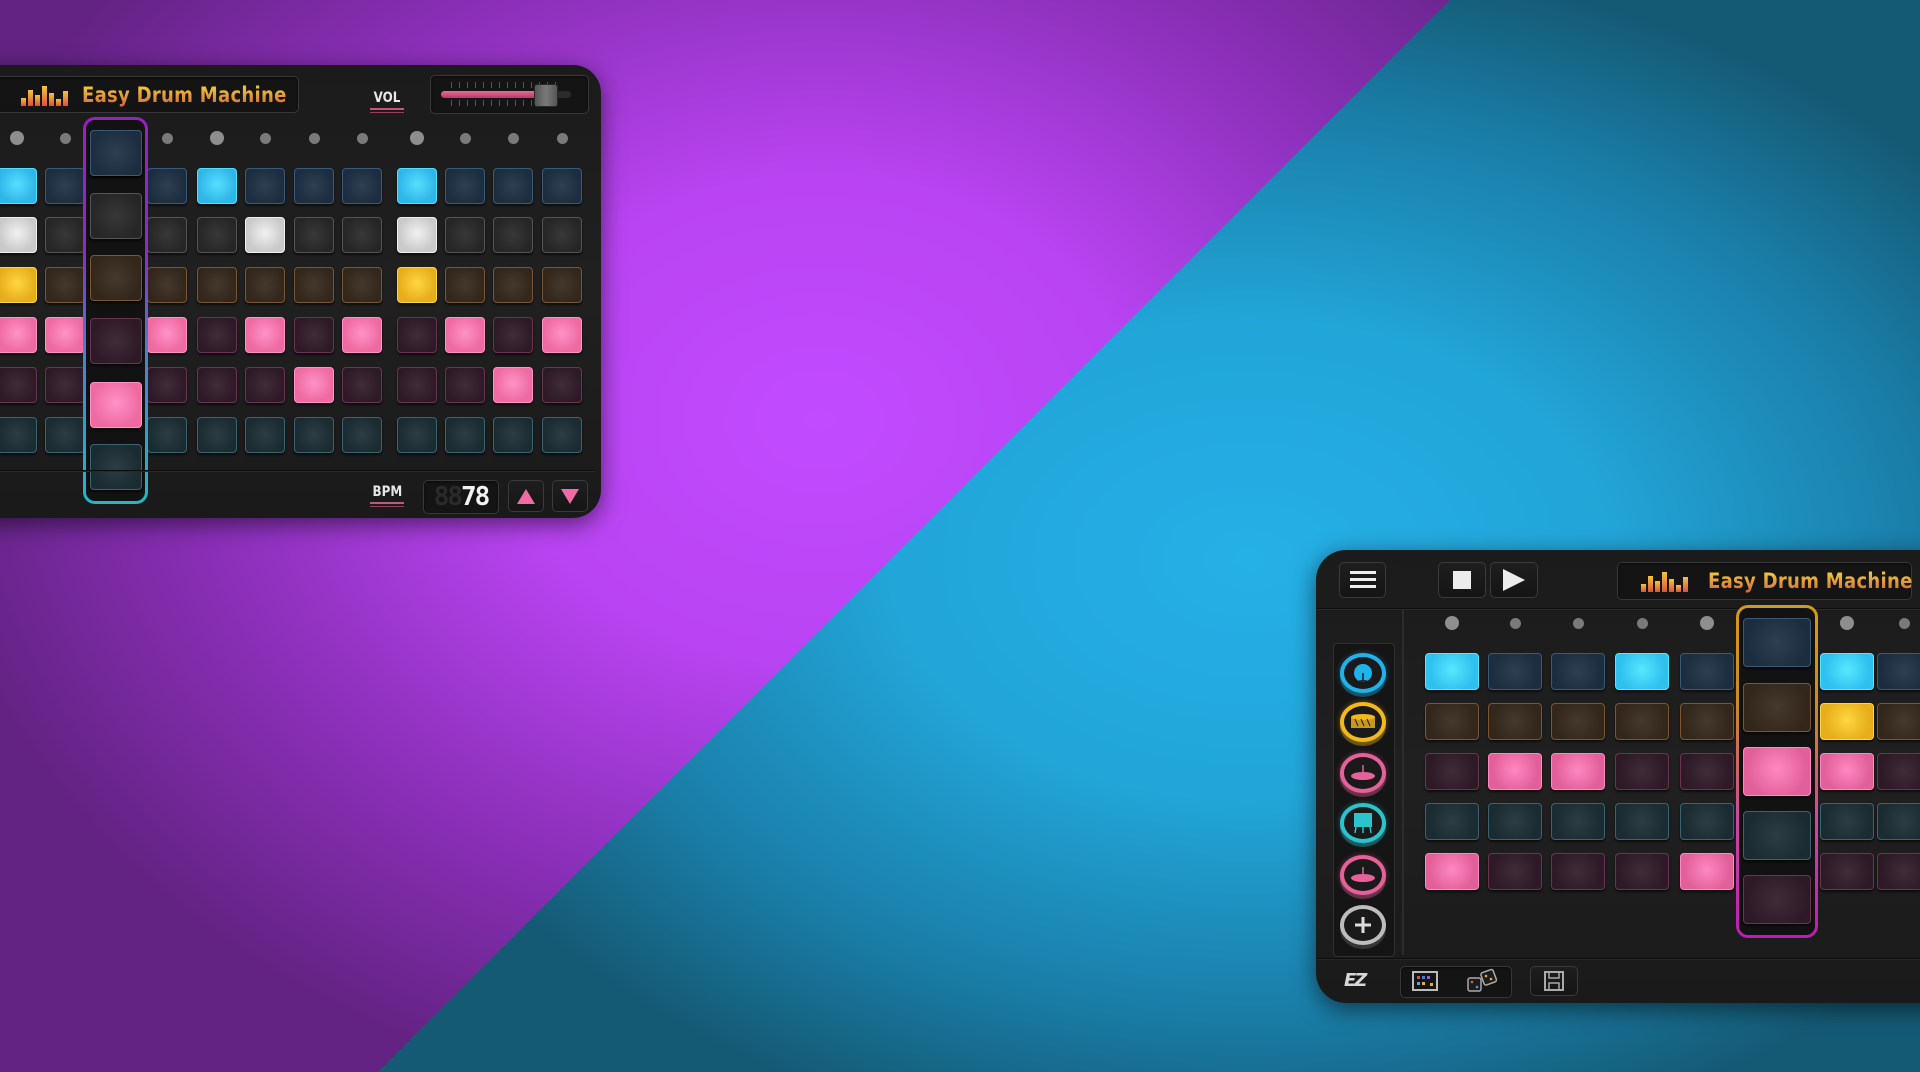 Image resolution: width=1920 pixels, height=1072 pixels. Describe the element at coordinates (546, 95) in the screenshot. I see `slider-knob` at that location.